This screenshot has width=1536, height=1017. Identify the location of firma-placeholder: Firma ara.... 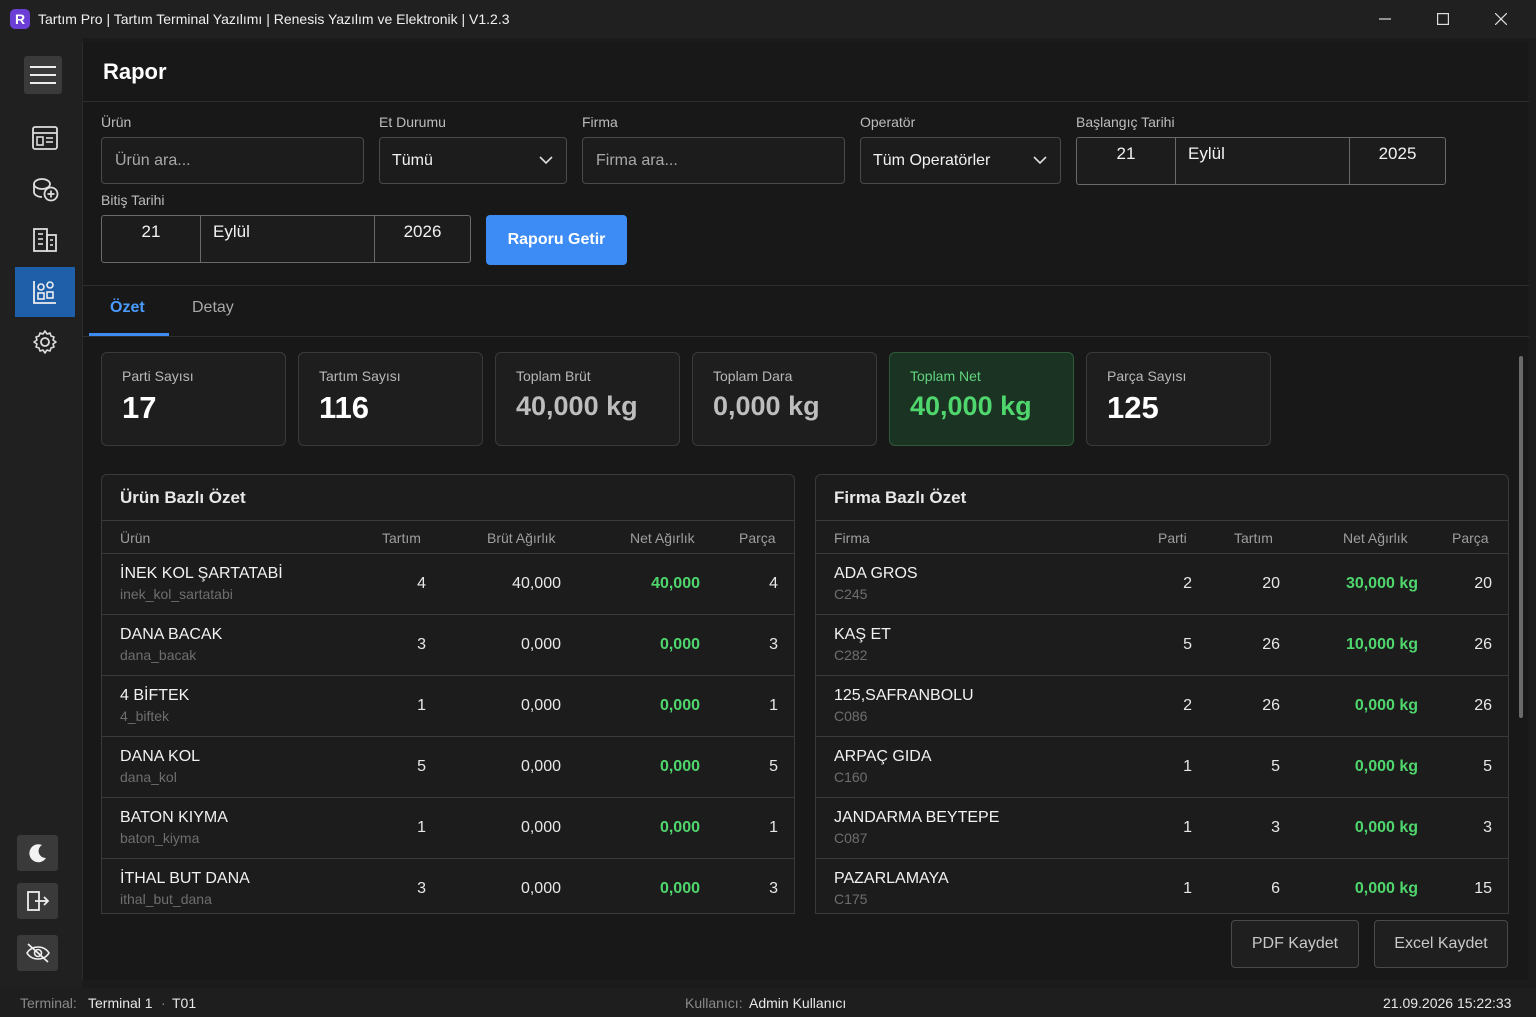
(637, 160).